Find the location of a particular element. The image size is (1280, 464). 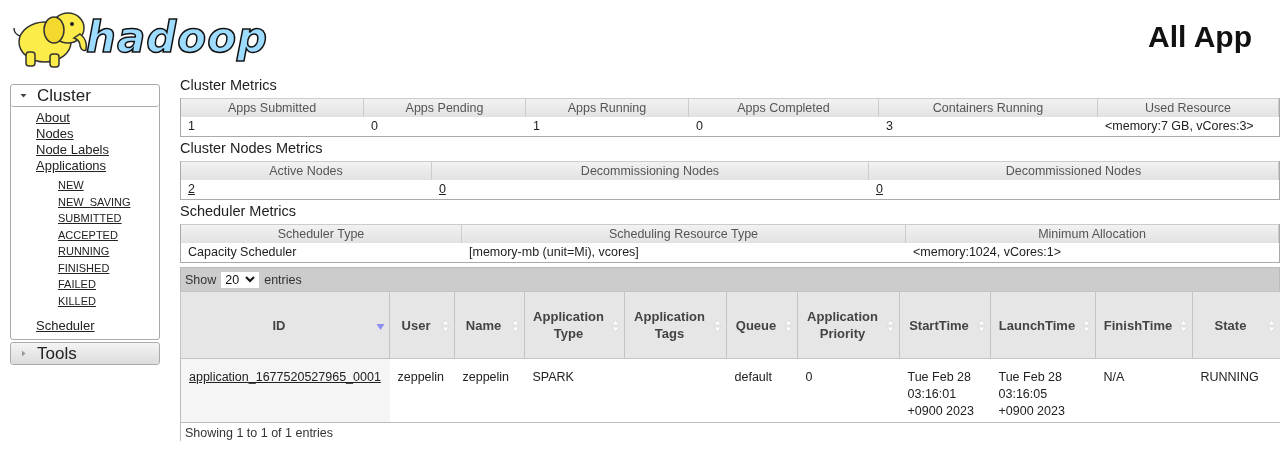

column-header: Scheduler Type is located at coordinates (321, 233).